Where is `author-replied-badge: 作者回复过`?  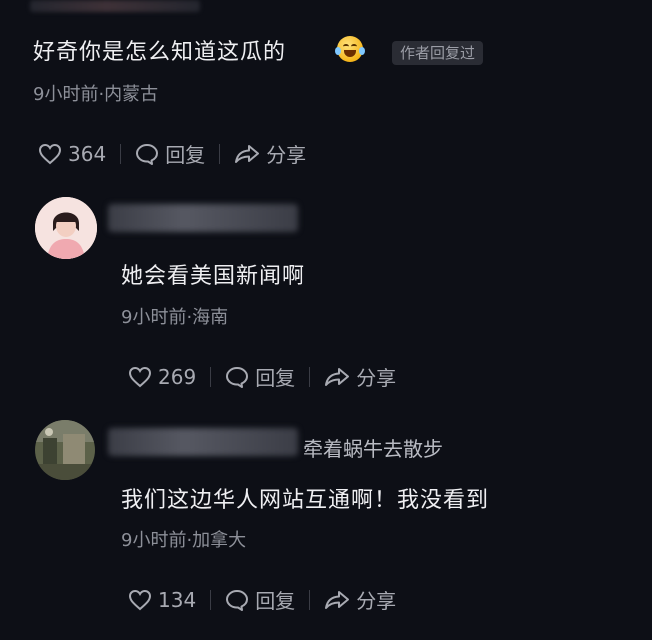
author-replied-badge: 作者回复过 is located at coordinates (438, 53).